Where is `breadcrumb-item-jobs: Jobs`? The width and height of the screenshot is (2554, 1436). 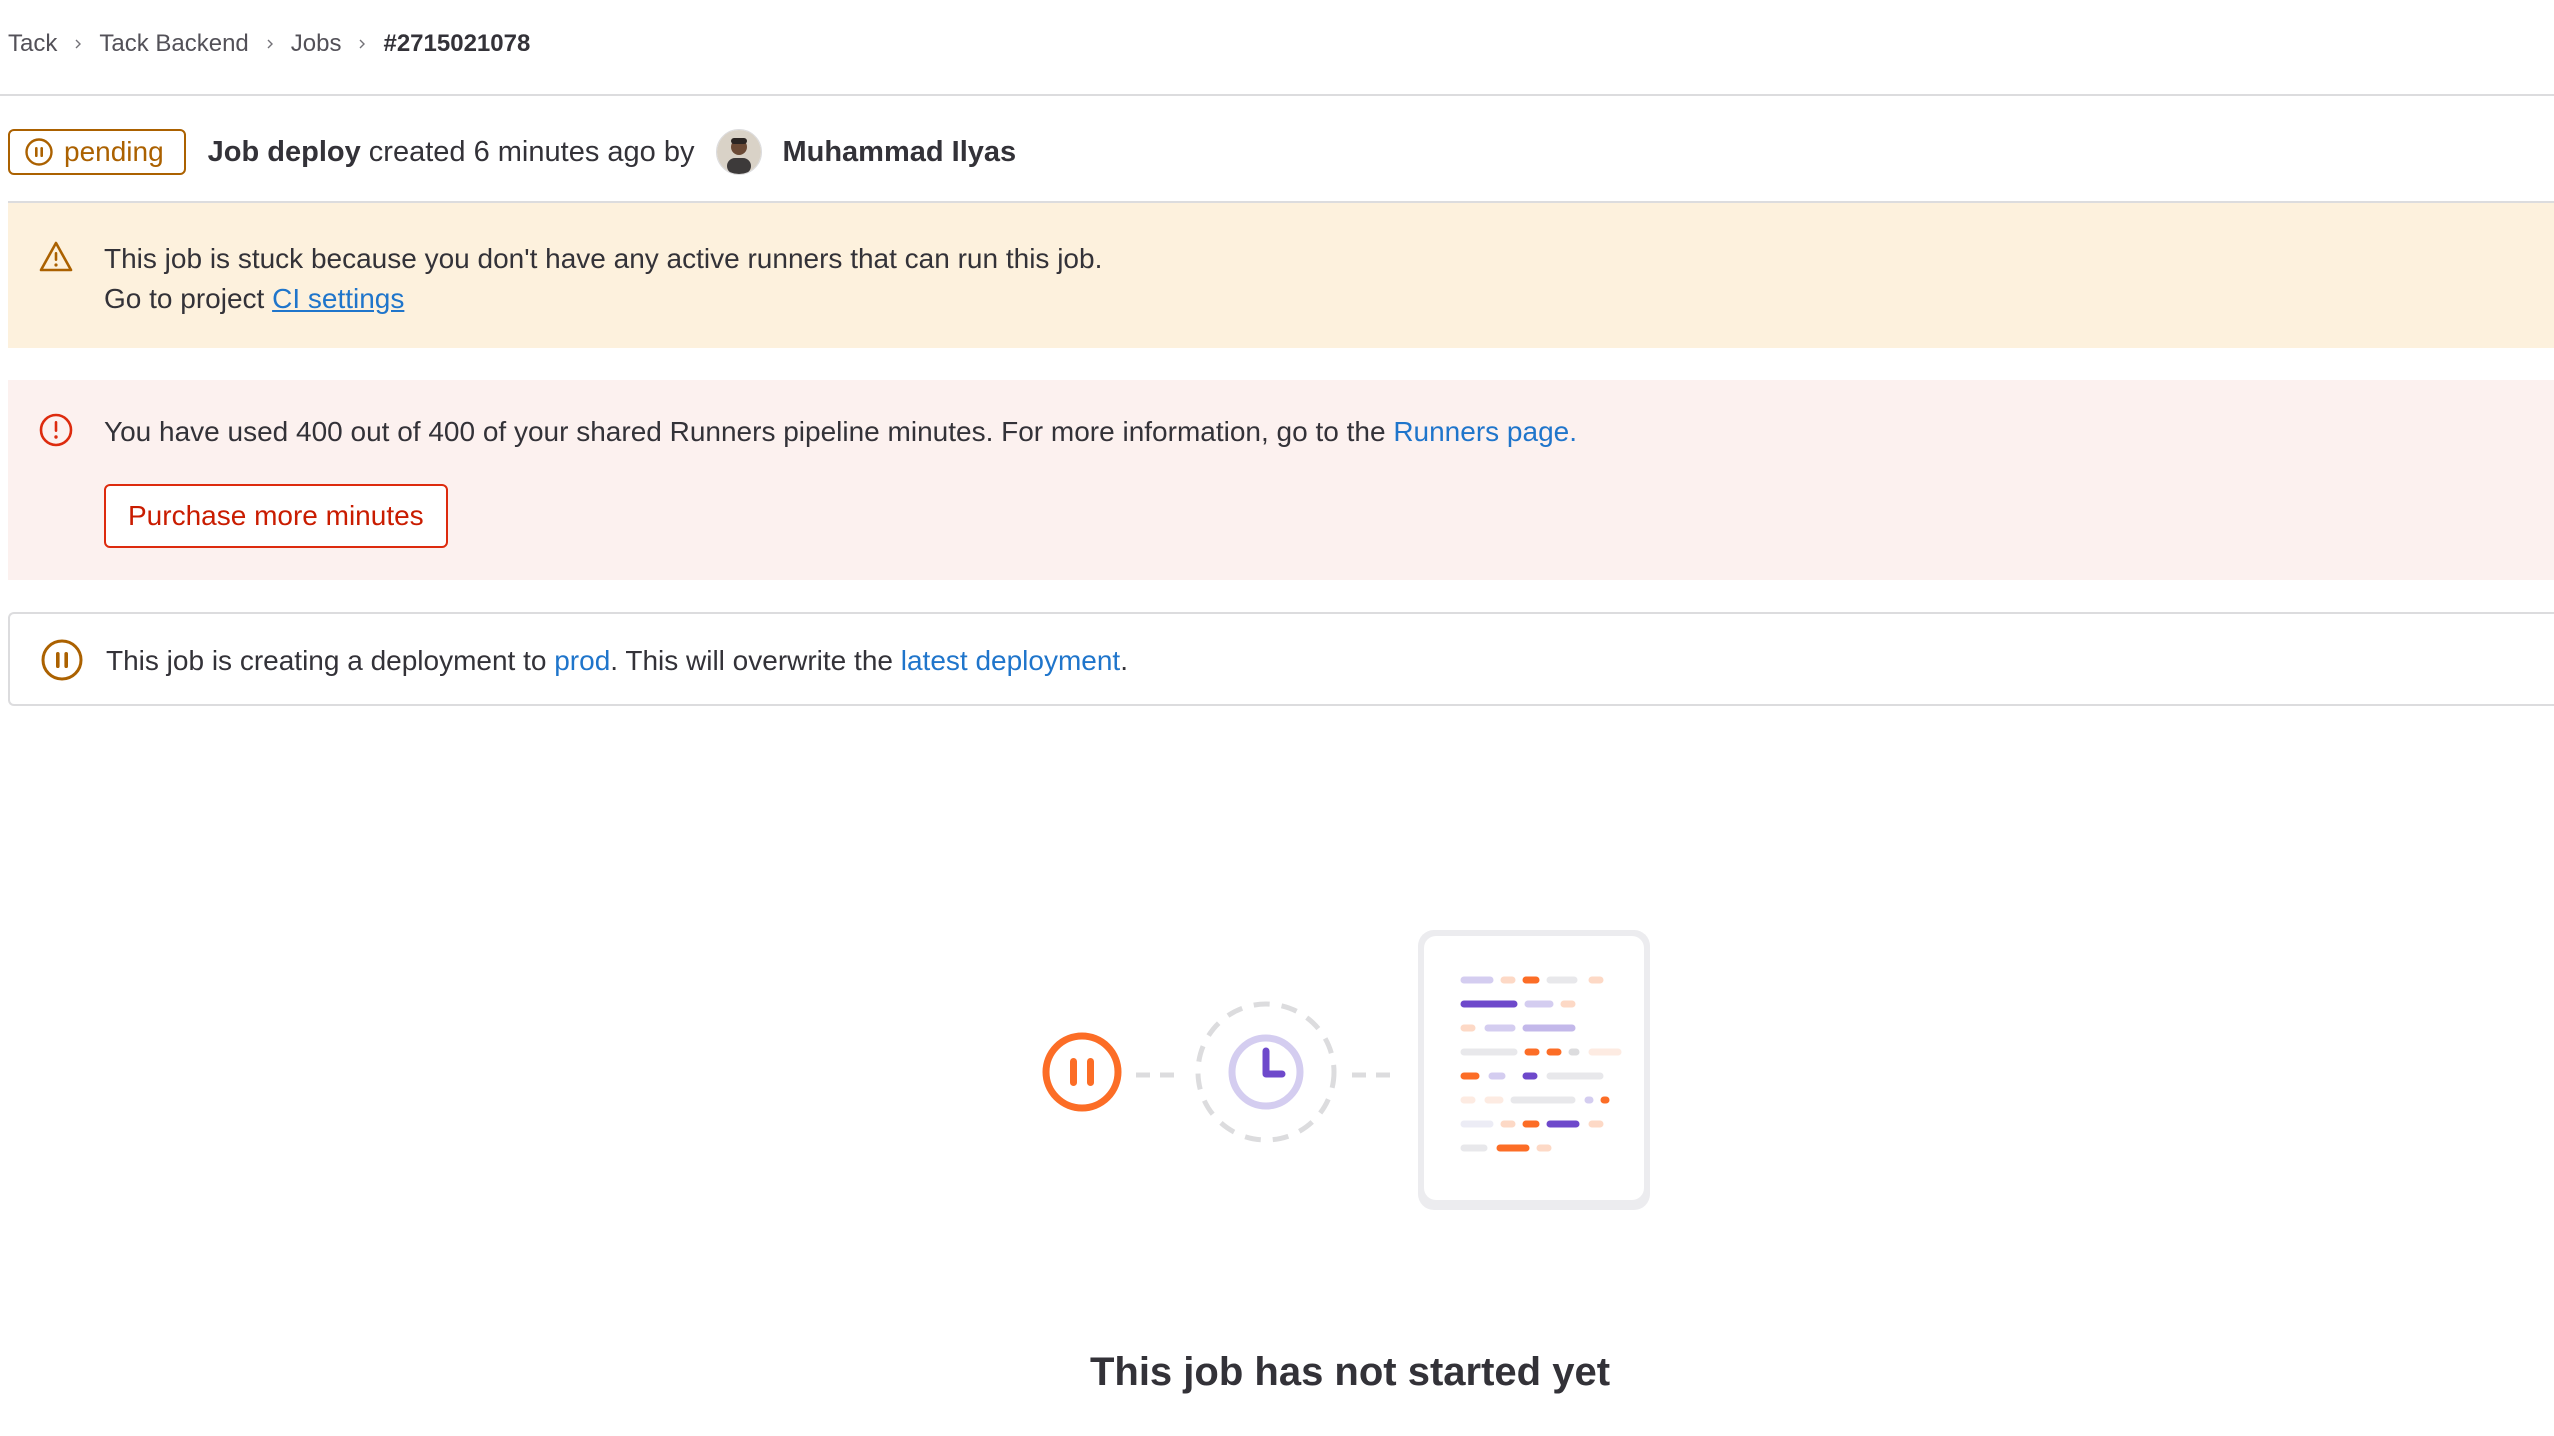
breadcrumb-item-jobs: Jobs is located at coordinates (316, 44).